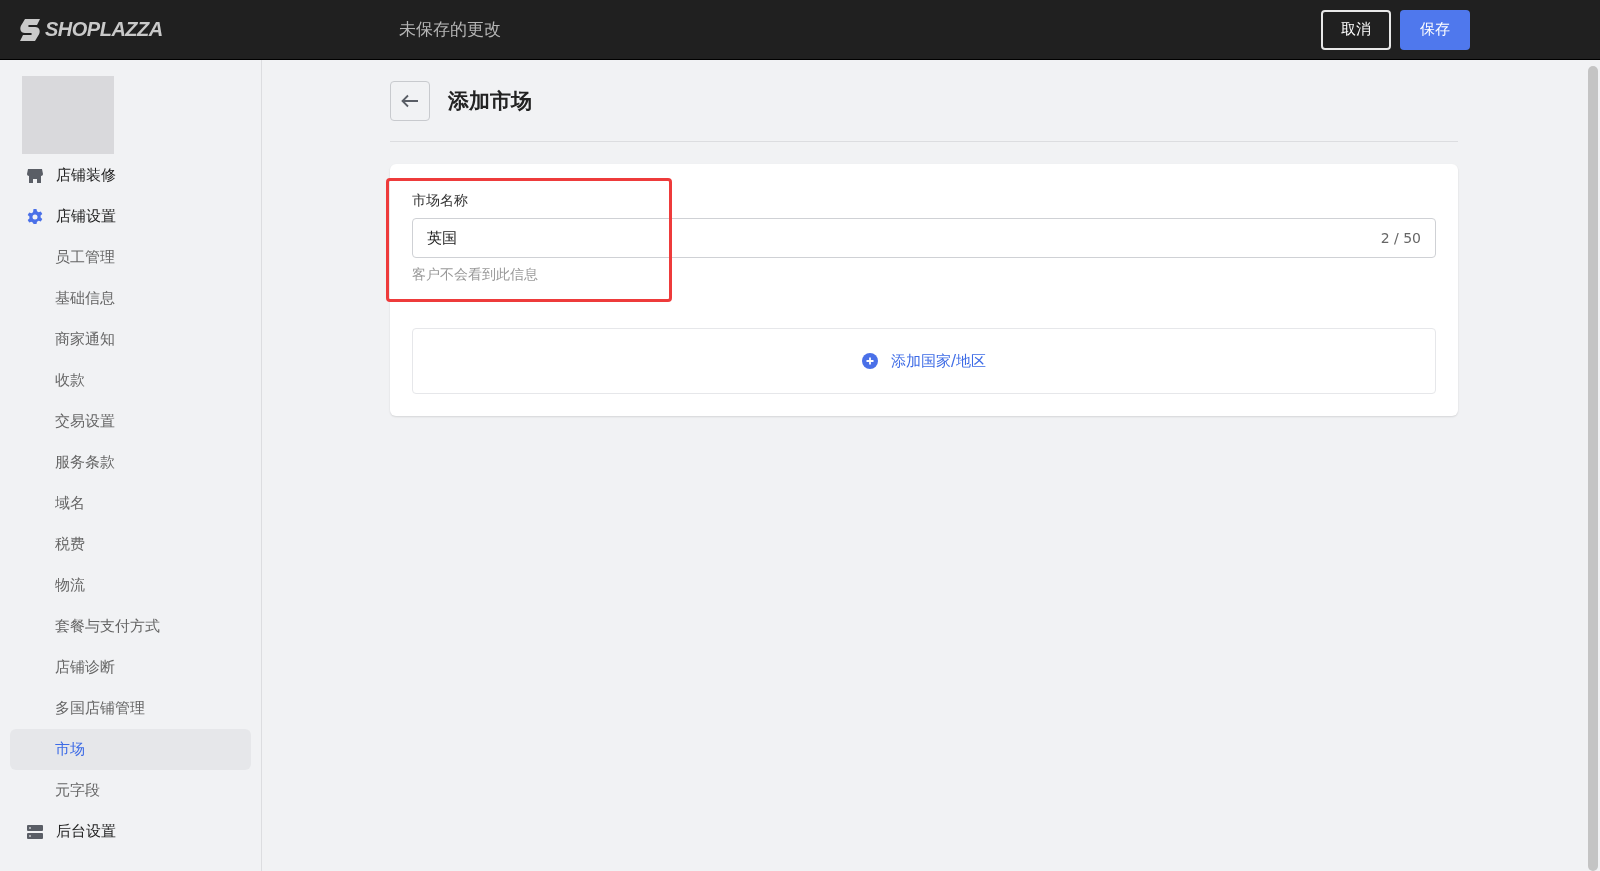 The width and height of the screenshot is (1600, 871). What do you see at coordinates (130, 708) in the screenshot?
I see `sidebar-item: 多国店铺管理` at bounding box center [130, 708].